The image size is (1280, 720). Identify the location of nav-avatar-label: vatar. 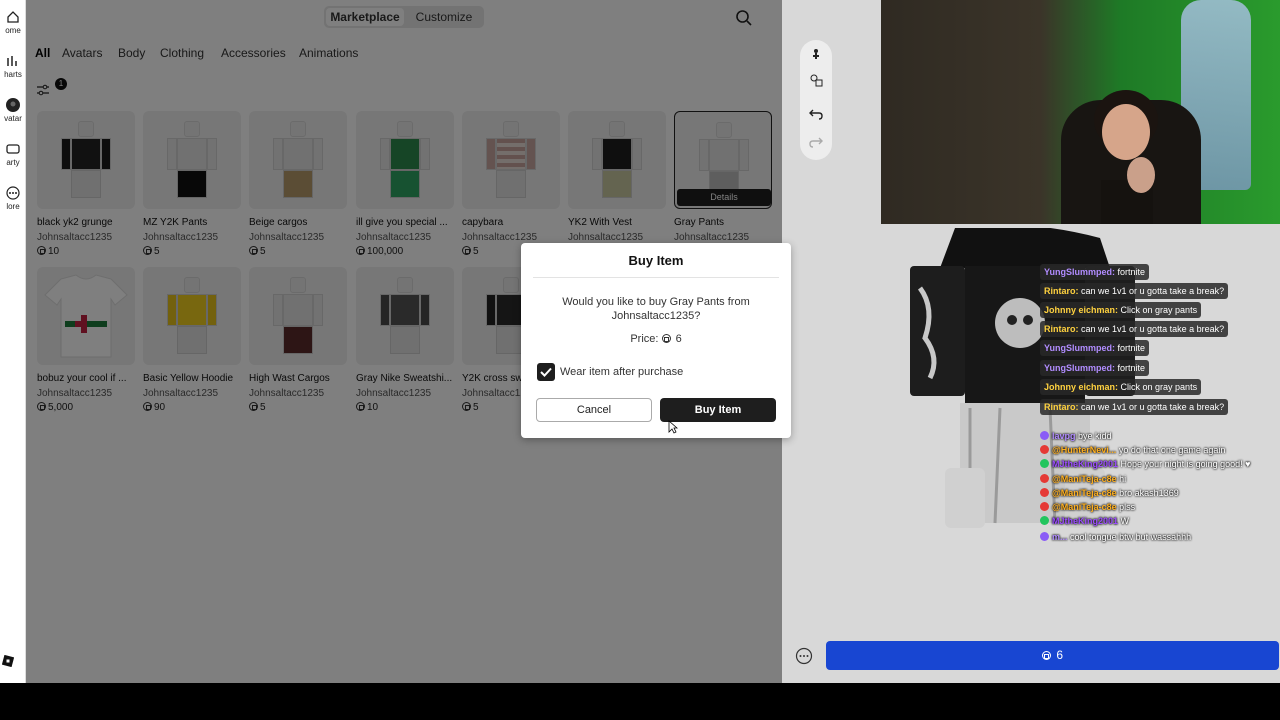
(13, 118).